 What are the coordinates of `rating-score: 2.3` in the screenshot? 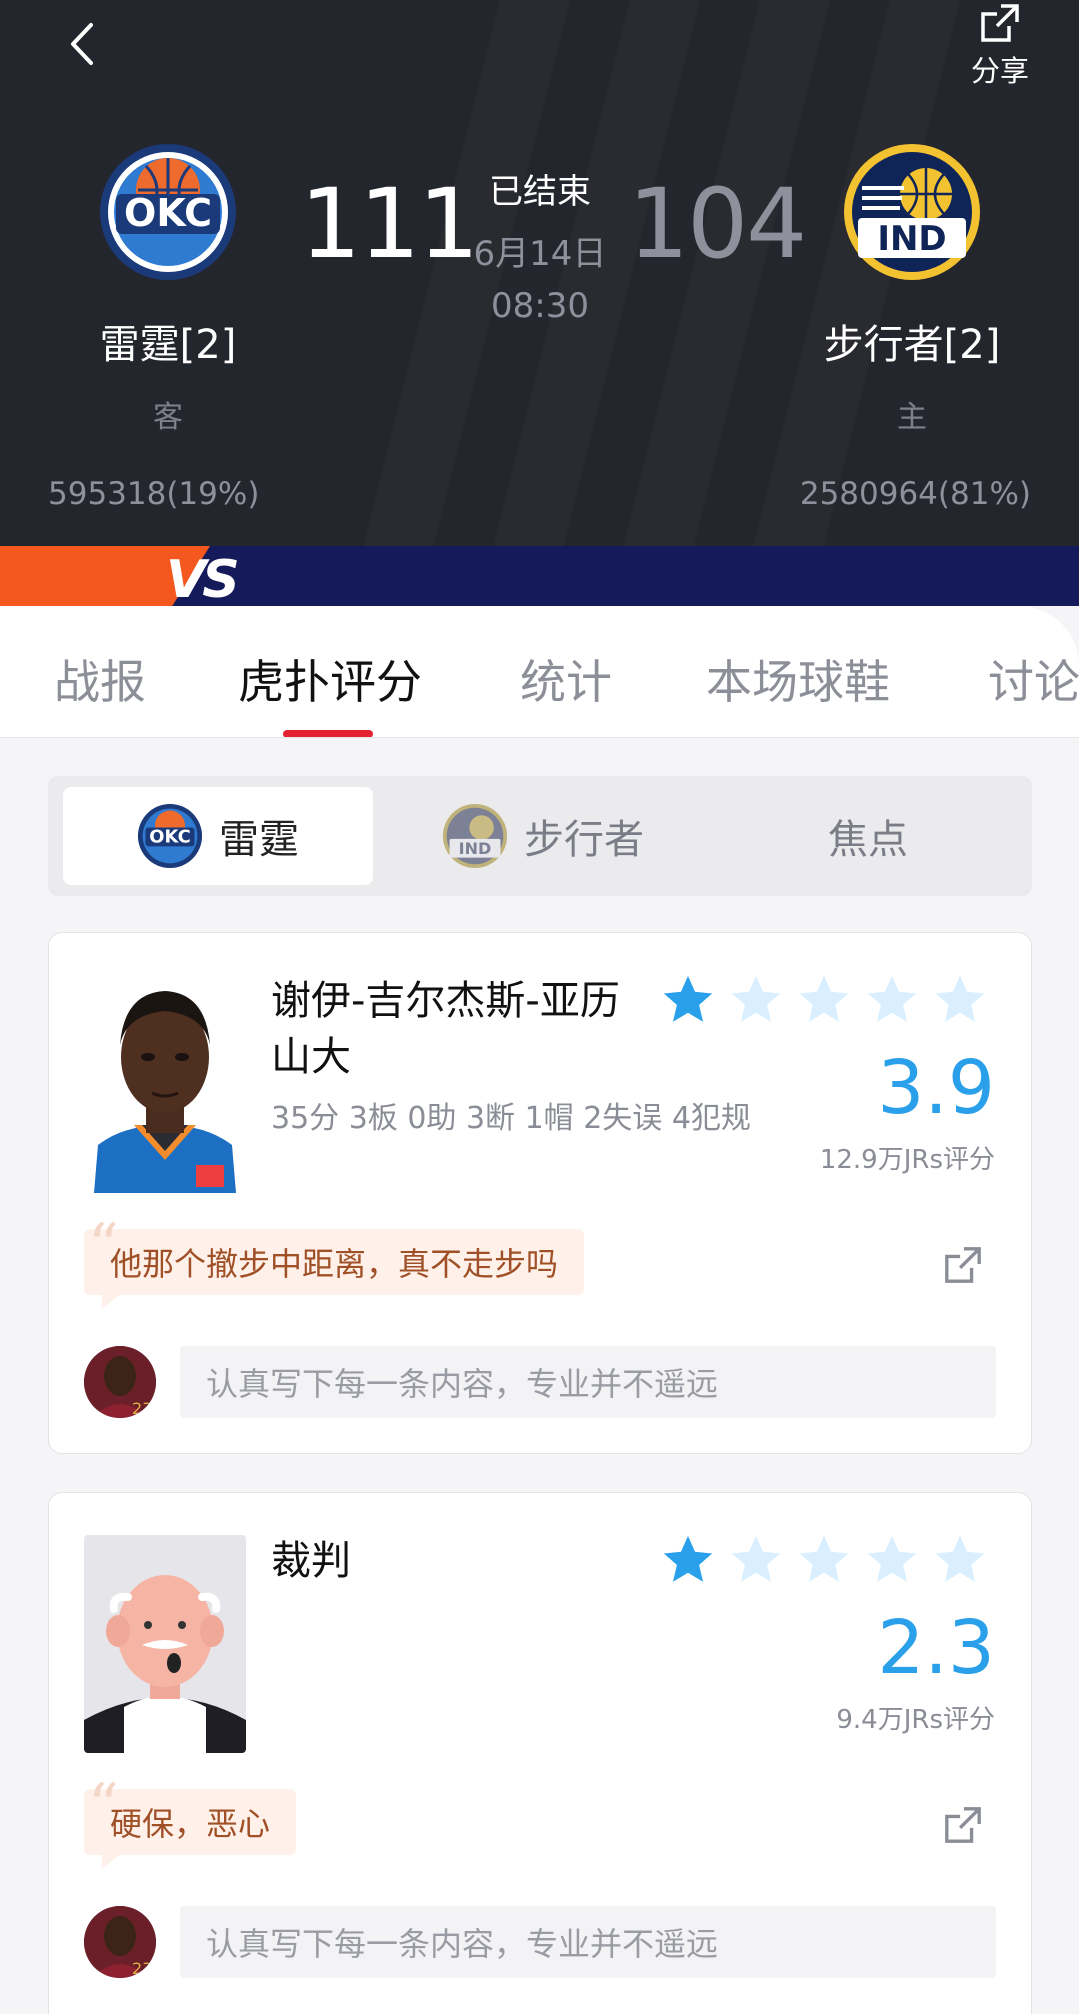 It's located at (936, 1648).